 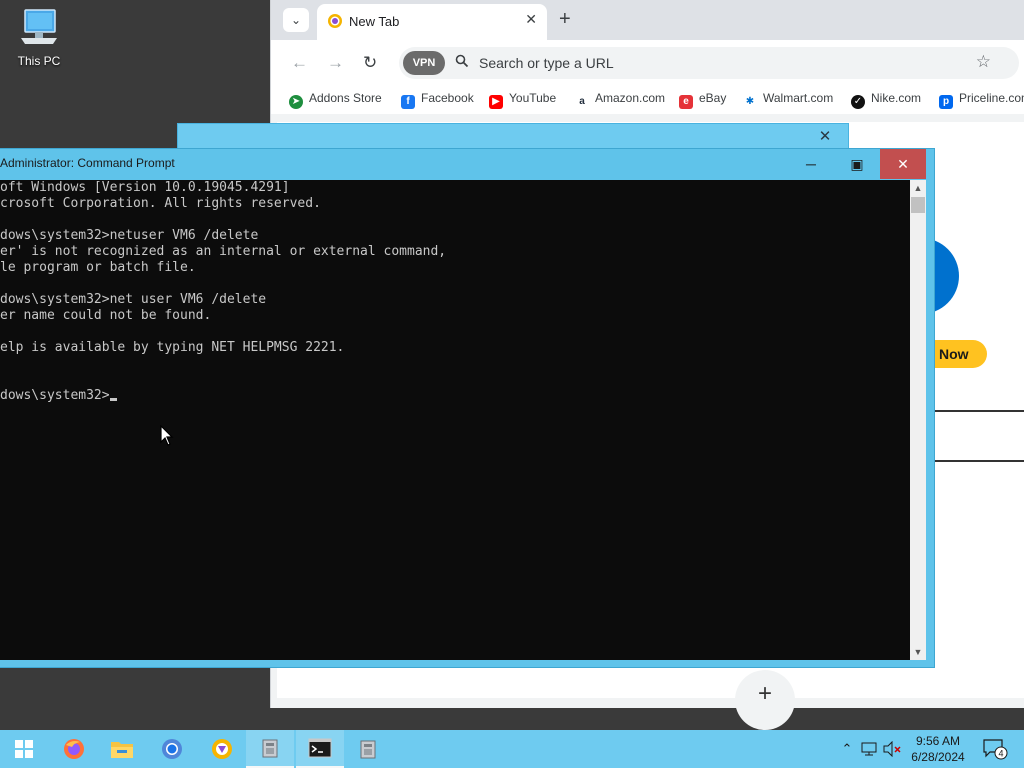 What do you see at coordinates (133, 299) in the screenshot?
I see `console-line: dows\system32>net user VM6 /delete` at bounding box center [133, 299].